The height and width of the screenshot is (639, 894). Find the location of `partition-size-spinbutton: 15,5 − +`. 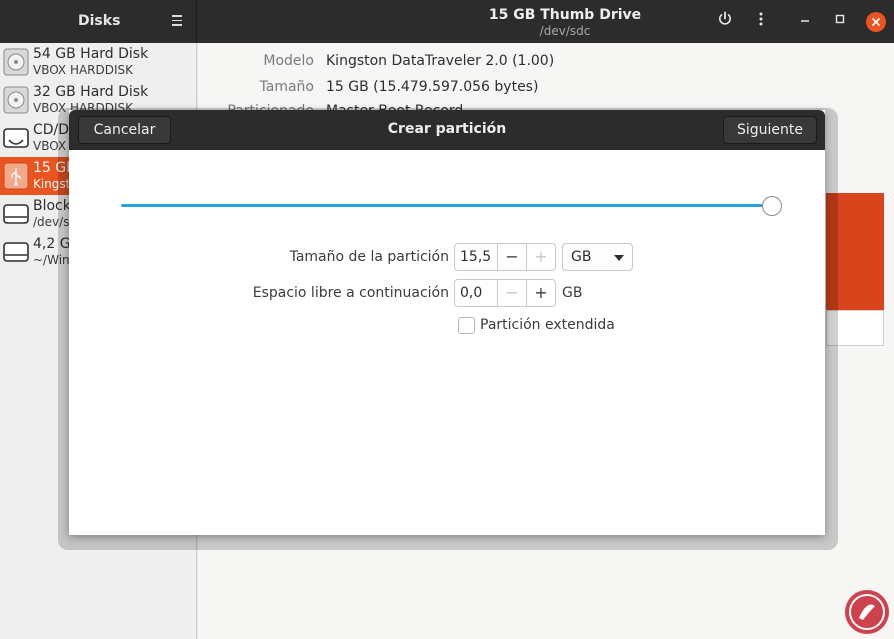

partition-size-spinbutton: 15,5 − + is located at coordinates (505, 257).